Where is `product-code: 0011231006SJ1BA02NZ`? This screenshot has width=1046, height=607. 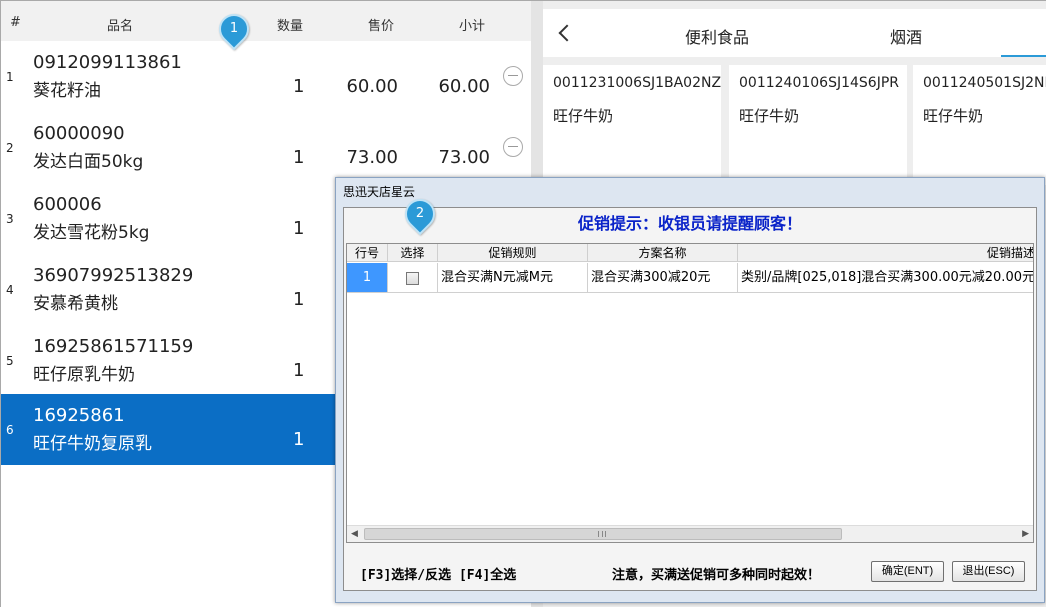 product-code: 0011231006SJ1BA02NZ is located at coordinates (637, 83).